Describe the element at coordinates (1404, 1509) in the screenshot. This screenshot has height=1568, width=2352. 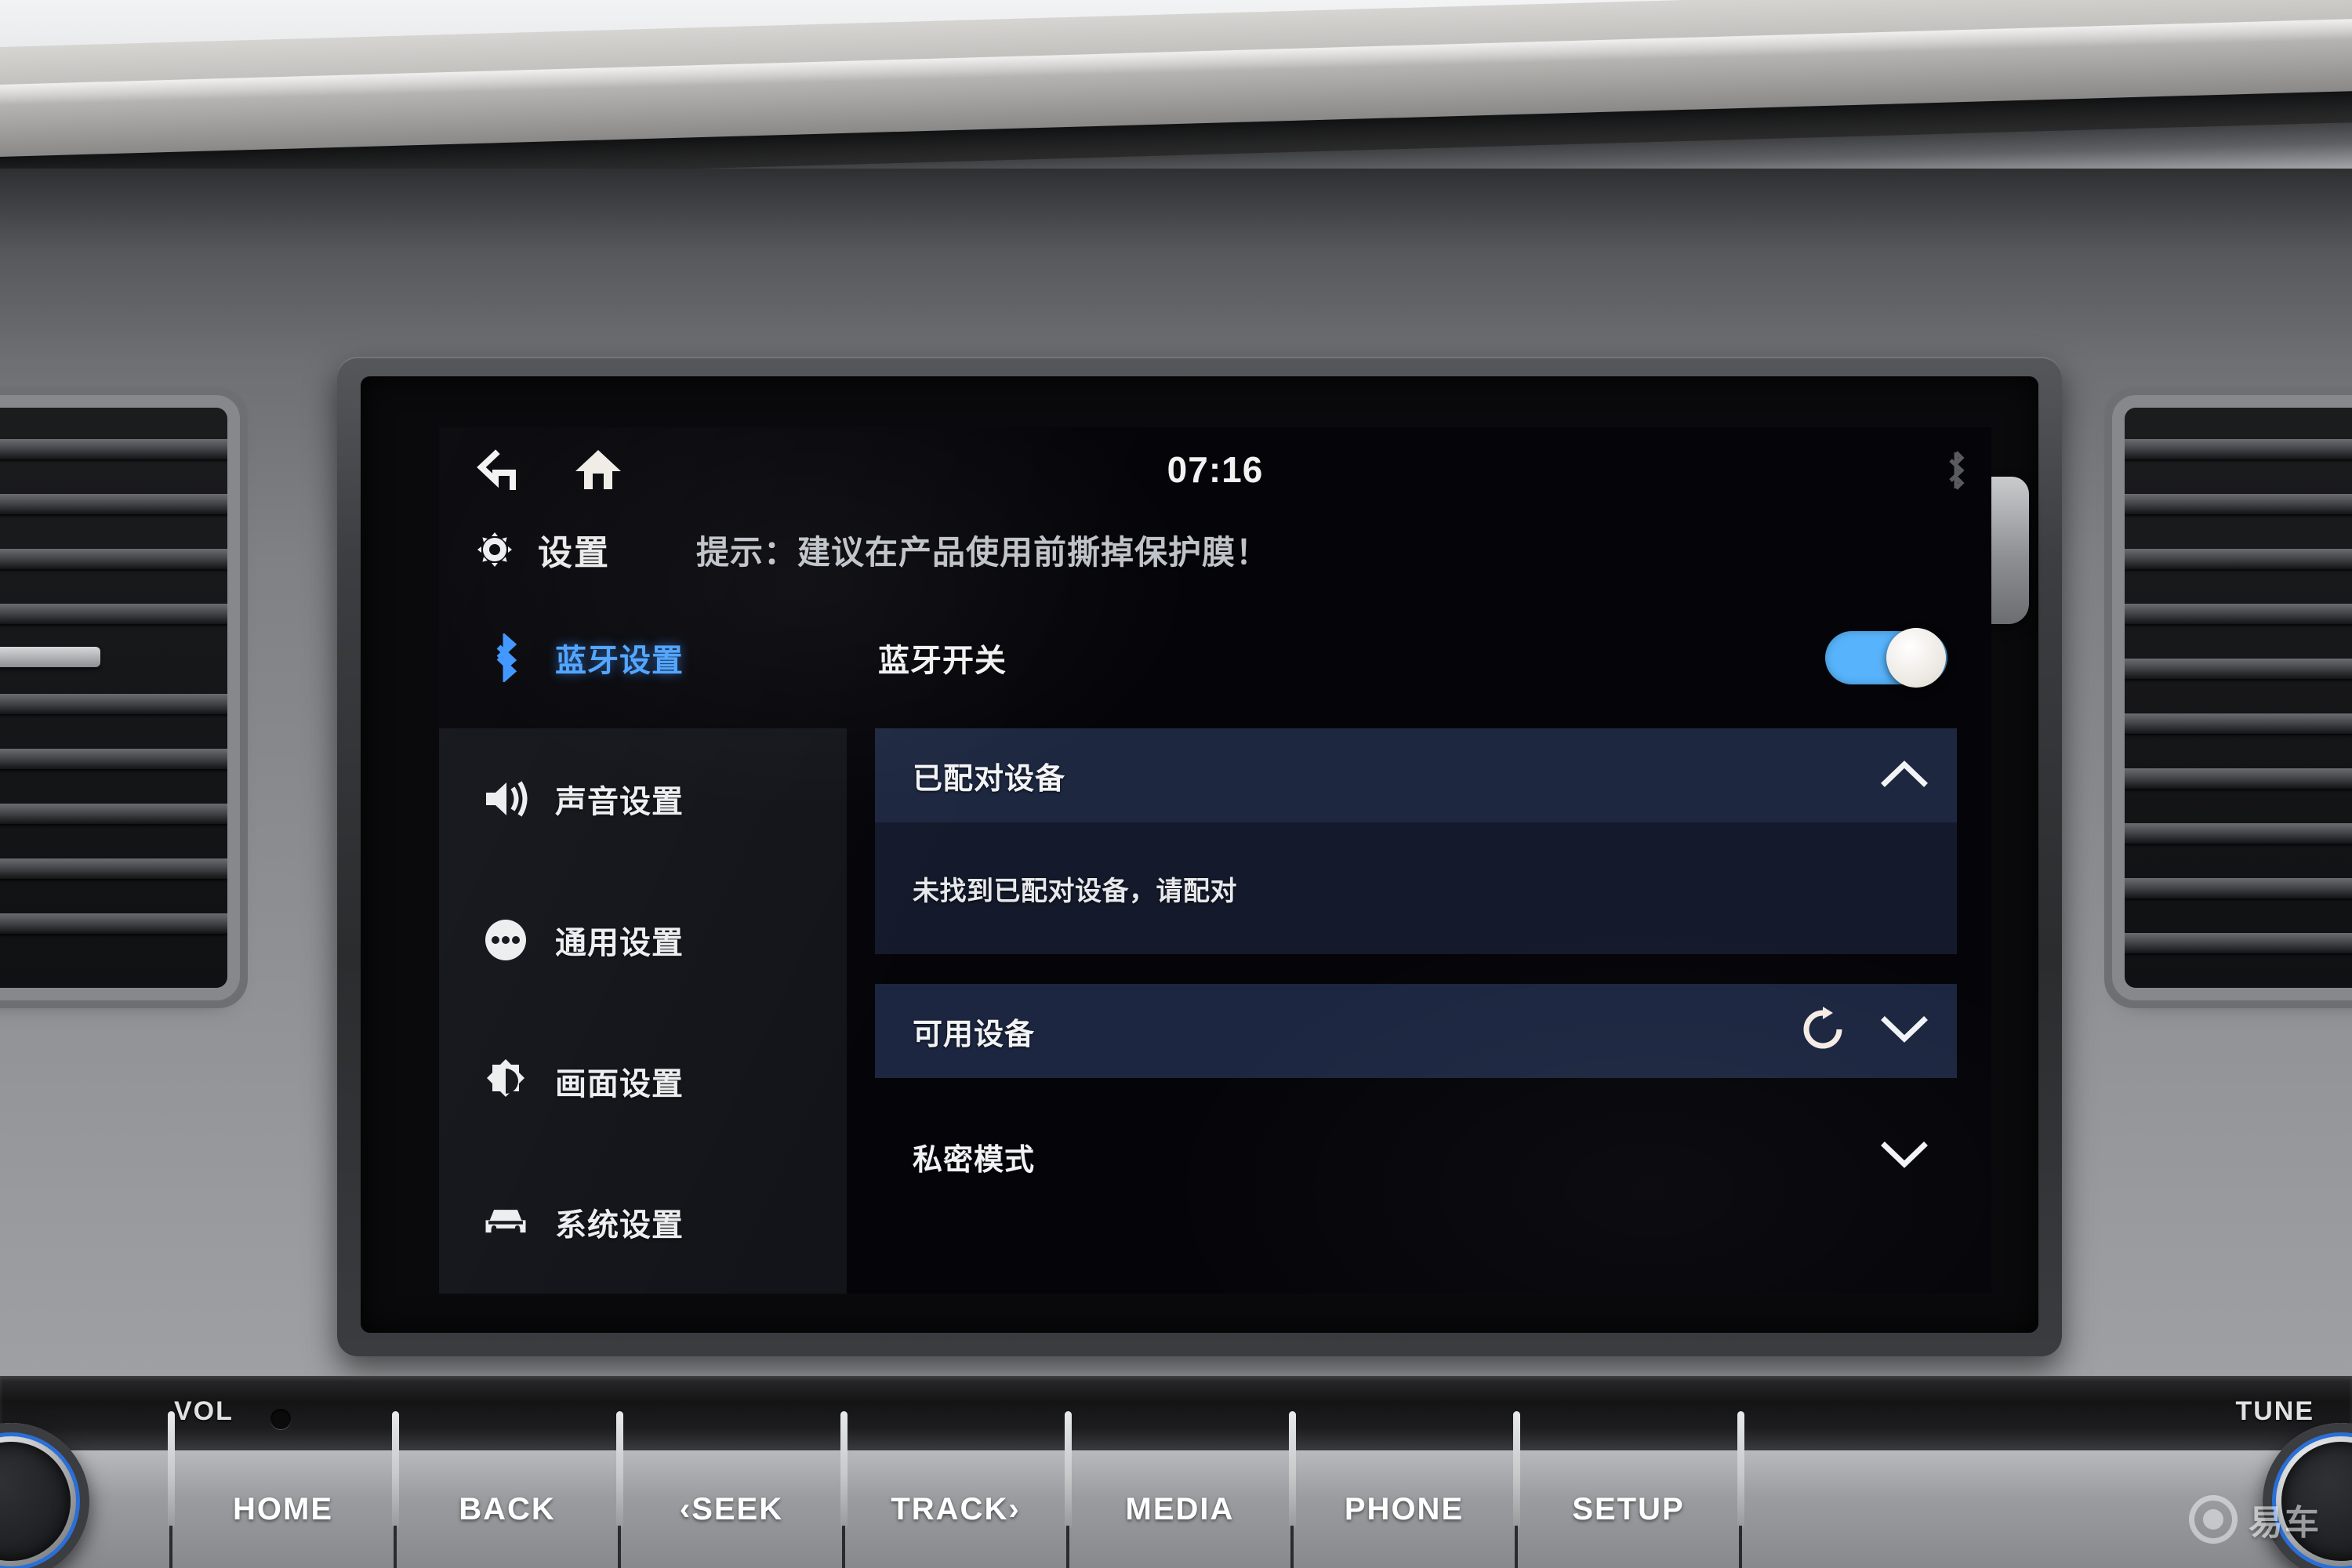
I see `hard-button-phone: PHONE` at that location.